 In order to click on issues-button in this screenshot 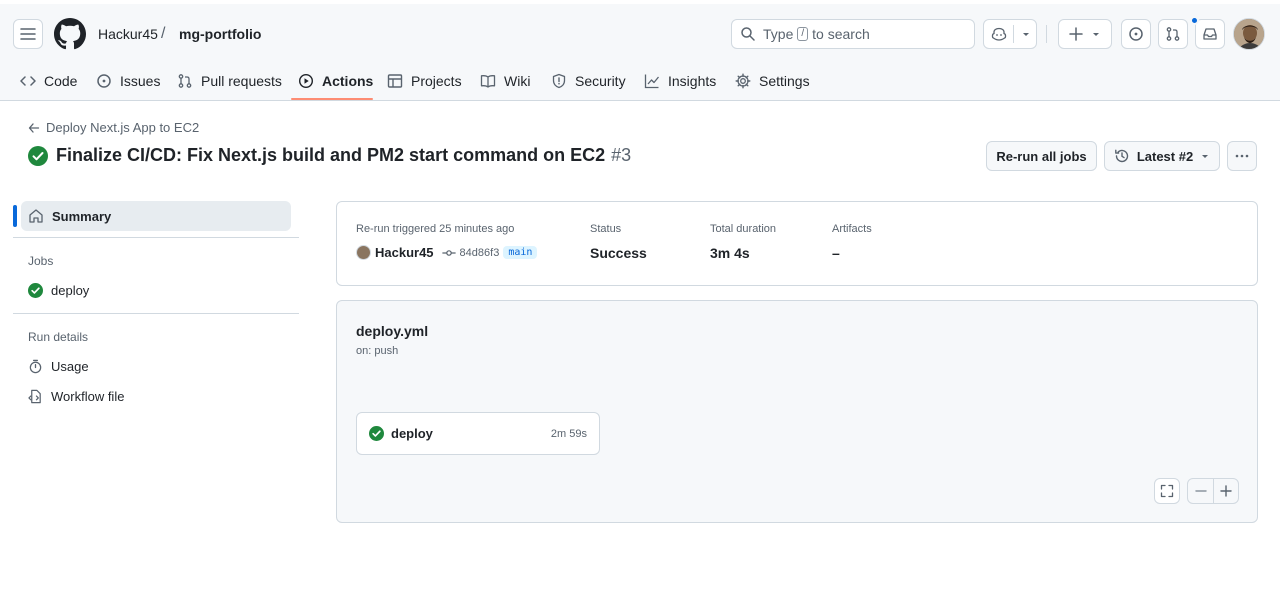, I will do `click(1136, 34)`.